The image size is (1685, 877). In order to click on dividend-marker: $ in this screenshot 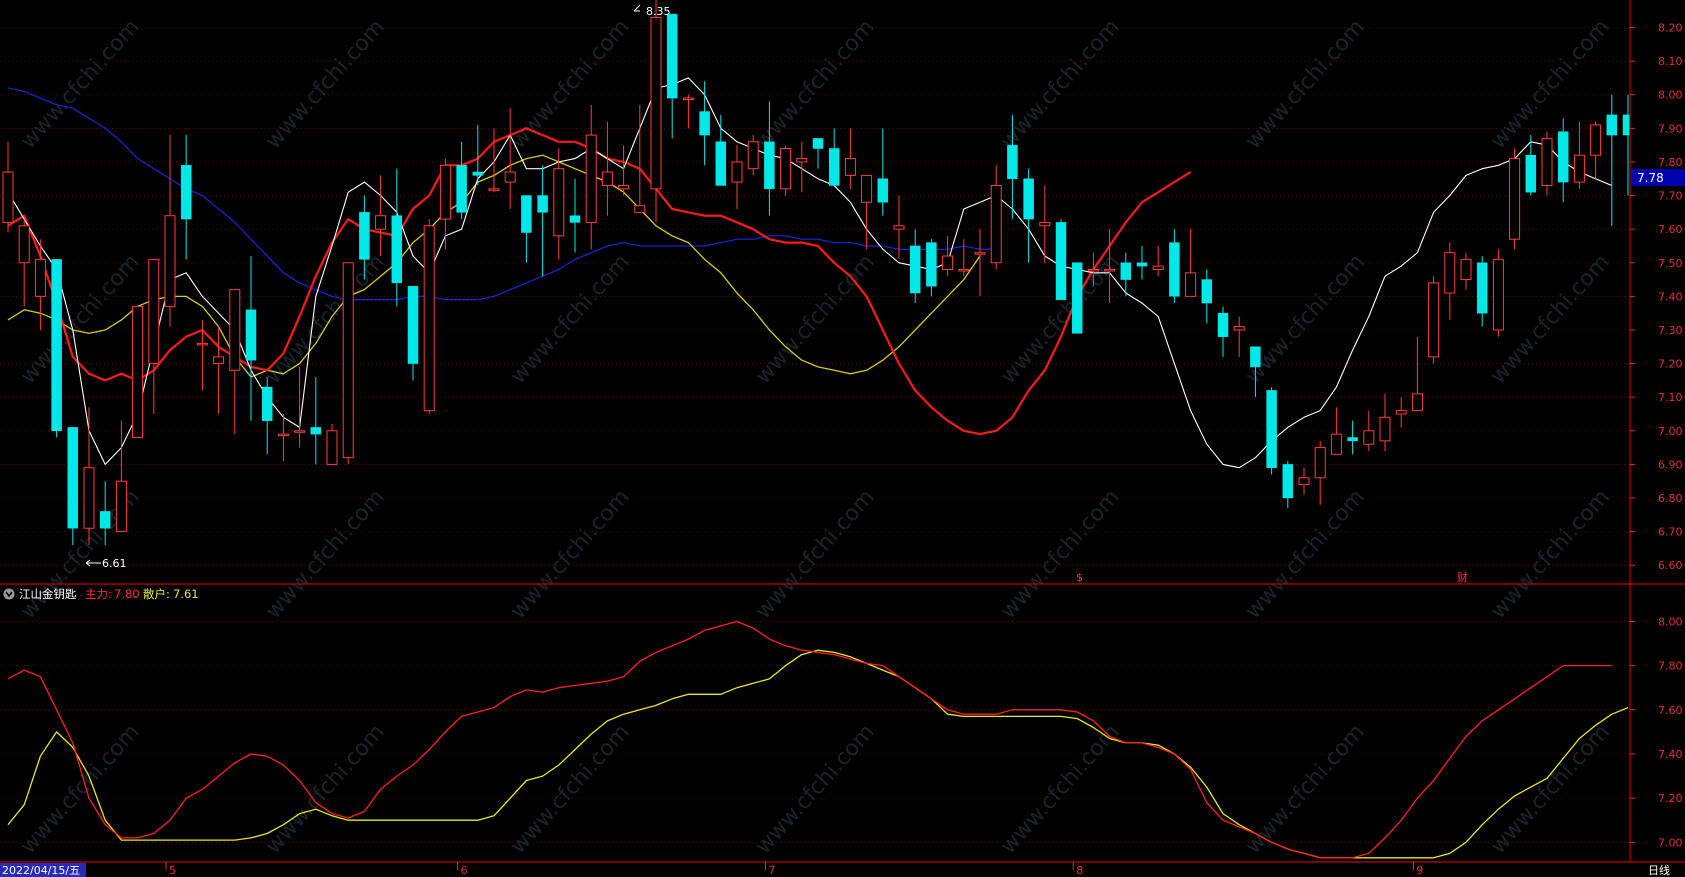, I will do `click(1079, 577)`.